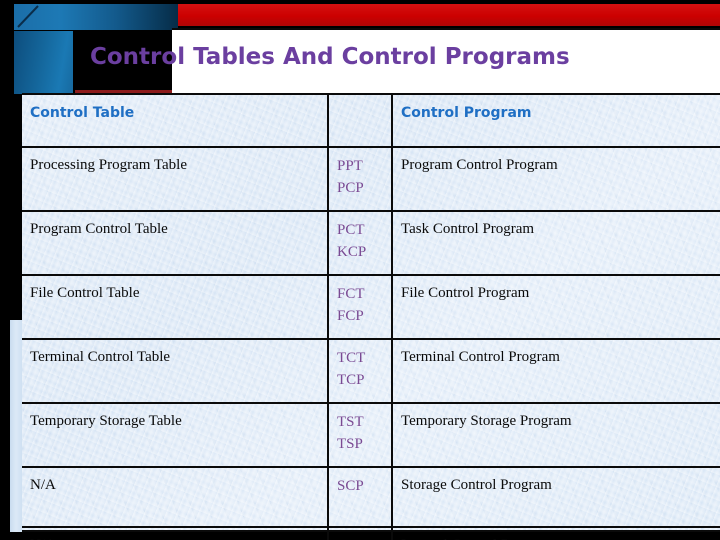 The width and height of the screenshot is (720, 540). What do you see at coordinates (175, 307) in the screenshot?
I see `cell-control-table: File Control Table` at bounding box center [175, 307].